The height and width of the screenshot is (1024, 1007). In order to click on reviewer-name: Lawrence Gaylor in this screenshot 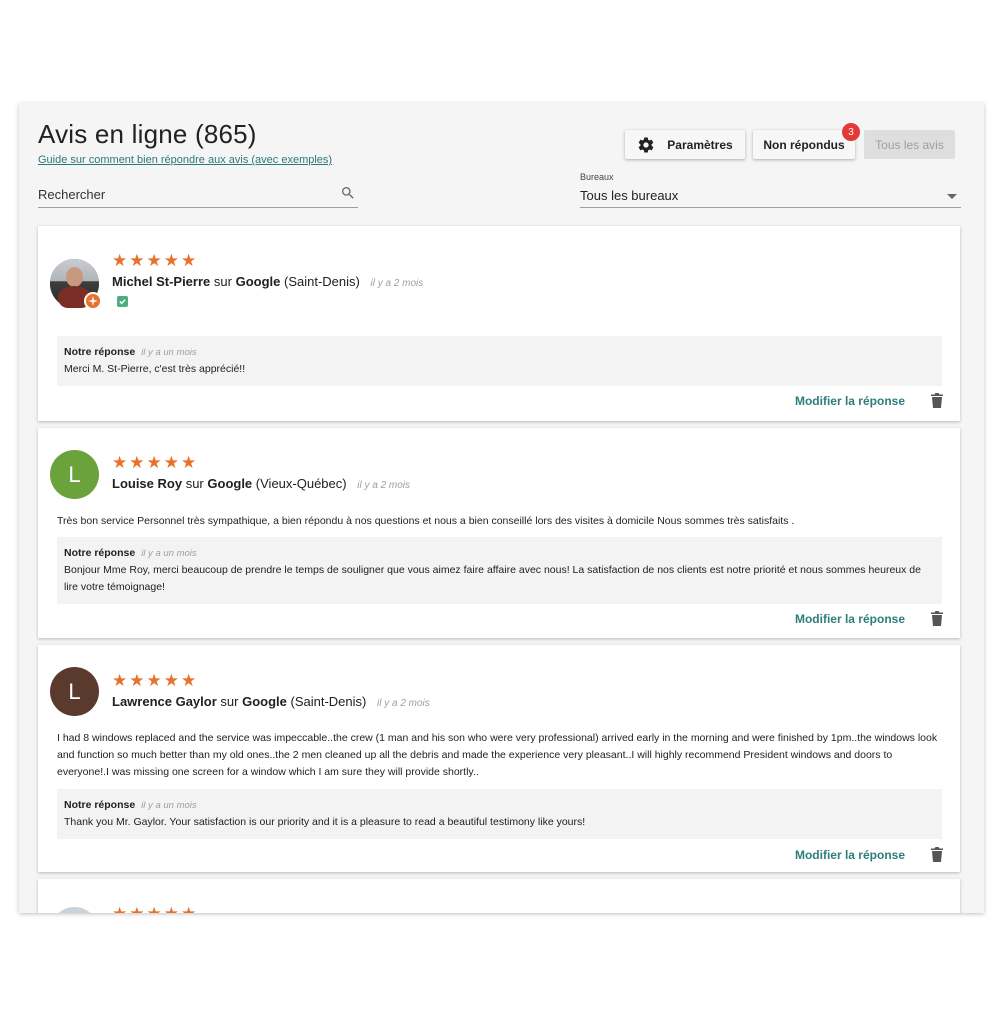, I will do `click(164, 701)`.